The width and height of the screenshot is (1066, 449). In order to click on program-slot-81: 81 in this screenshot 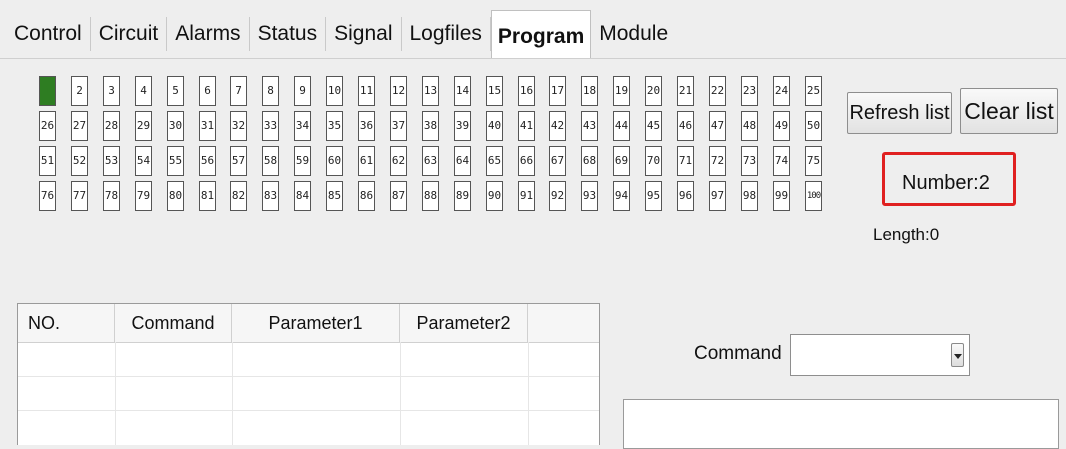, I will do `click(207, 196)`.